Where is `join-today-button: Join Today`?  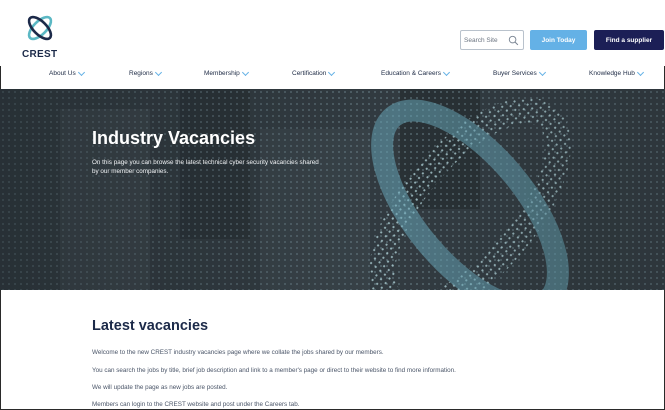 join-today-button: Join Today is located at coordinates (558, 40).